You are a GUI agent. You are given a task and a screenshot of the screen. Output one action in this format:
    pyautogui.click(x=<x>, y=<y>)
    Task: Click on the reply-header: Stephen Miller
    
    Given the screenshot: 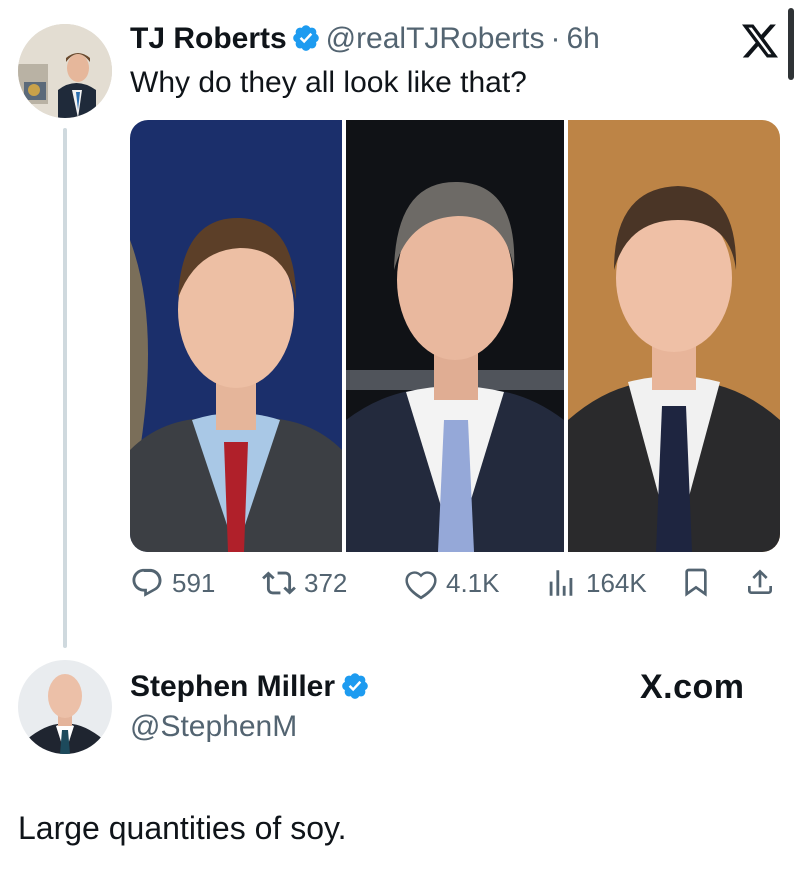 What is the action you would take?
    pyautogui.click(x=250, y=687)
    